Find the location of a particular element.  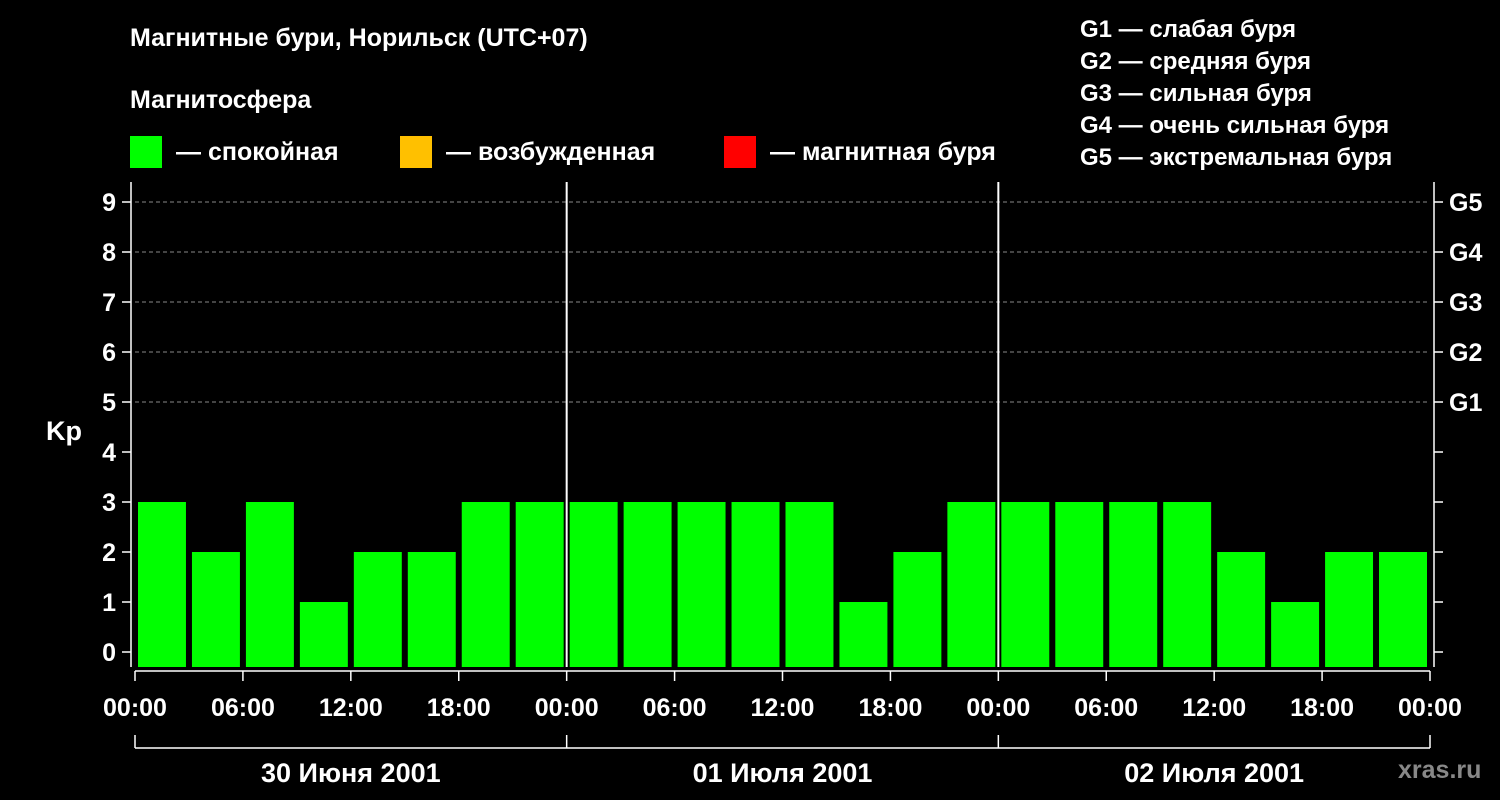

x-tick-label-6: 12:00 is located at coordinates (783, 708).